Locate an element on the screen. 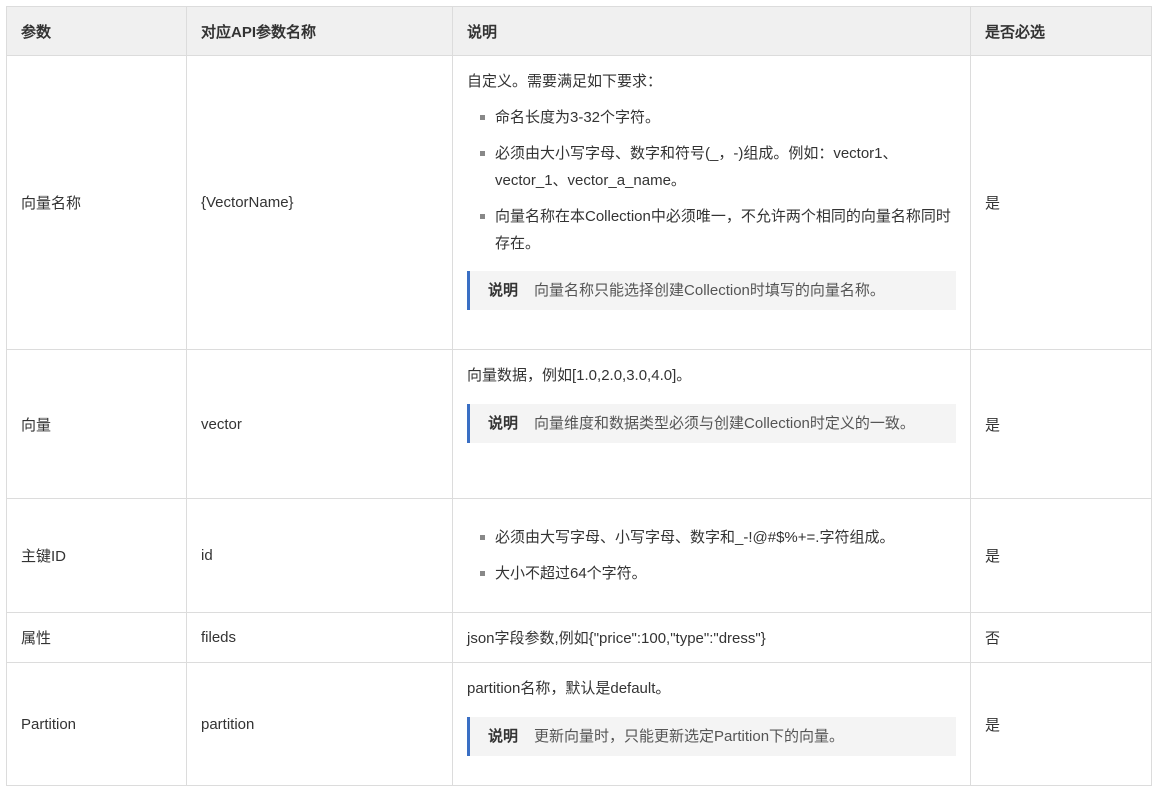  header-param: 参数 is located at coordinates (96, 31).